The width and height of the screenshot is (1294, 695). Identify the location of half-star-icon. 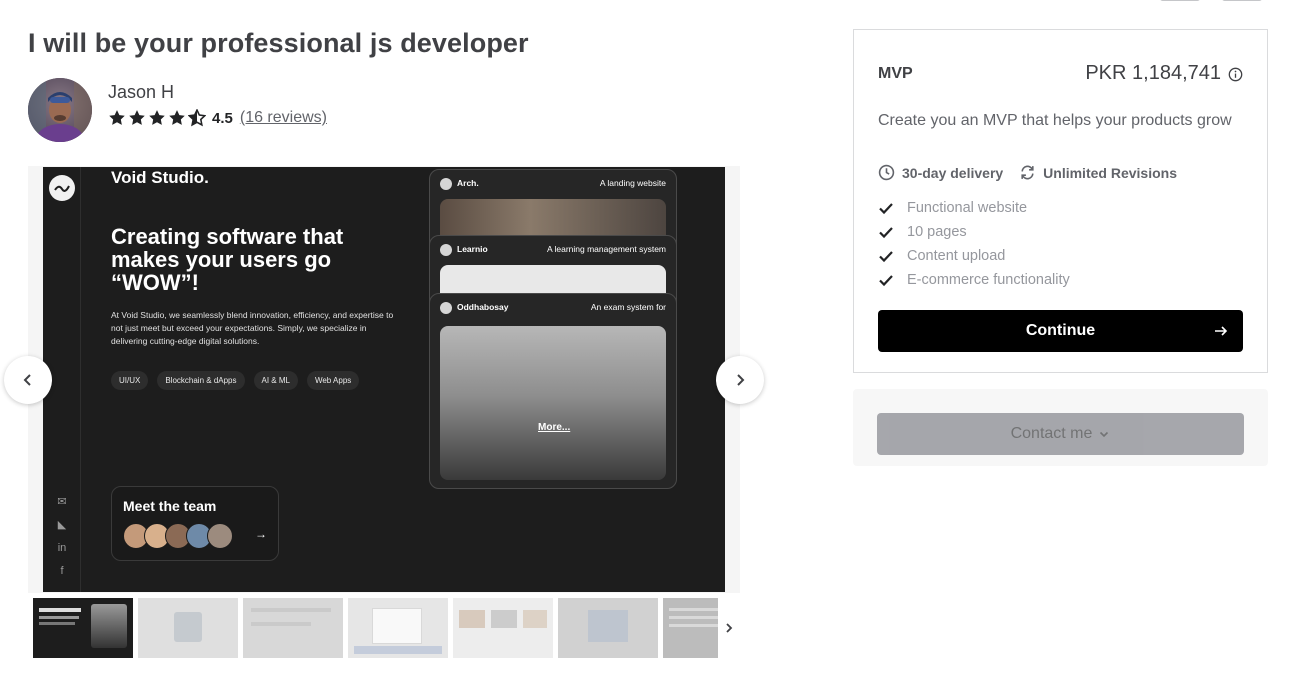
(197, 118).